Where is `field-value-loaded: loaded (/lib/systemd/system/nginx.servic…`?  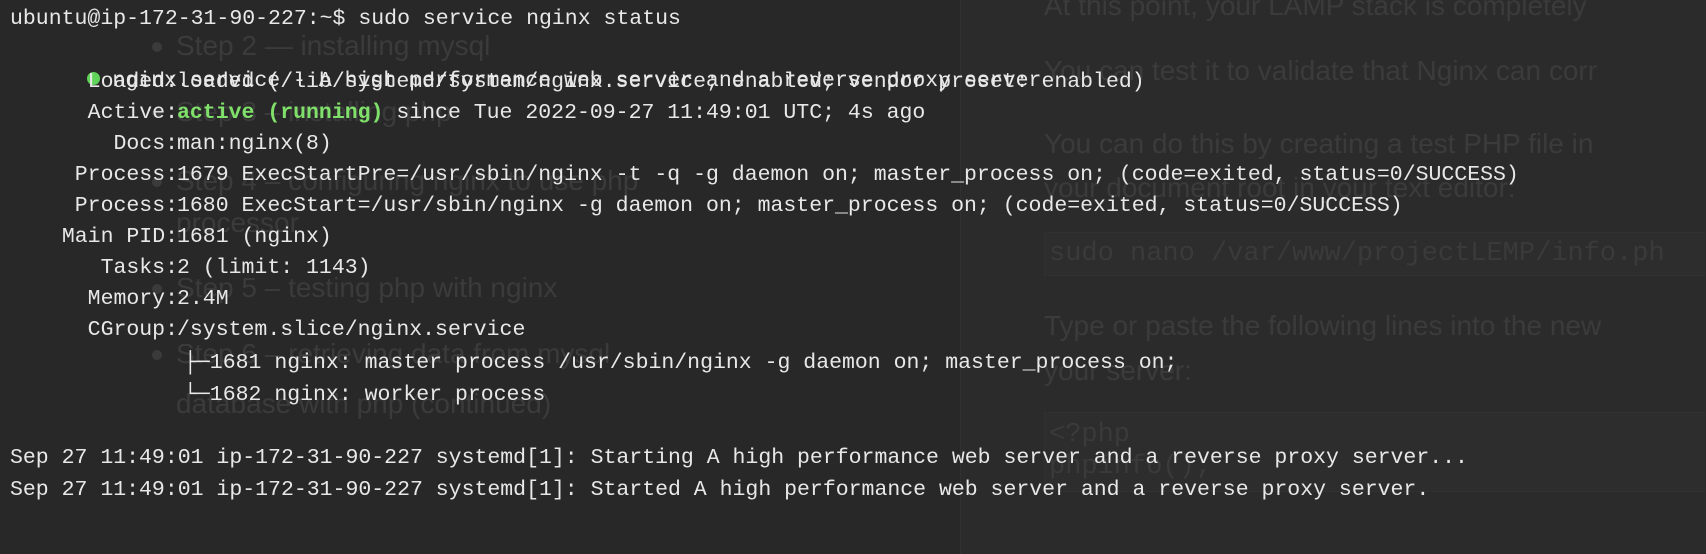
field-value-loaded: loaded (/lib/systemd/system/nginx.servic… is located at coordinates (661, 82).